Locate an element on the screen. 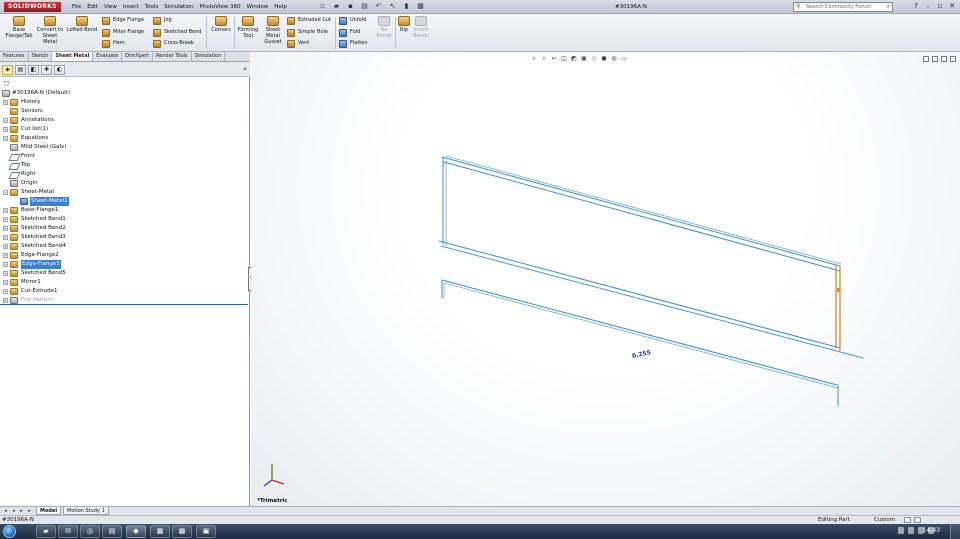 This screenshot has width=960, height=539. menu-view: View is located at coordinates (110, 7).